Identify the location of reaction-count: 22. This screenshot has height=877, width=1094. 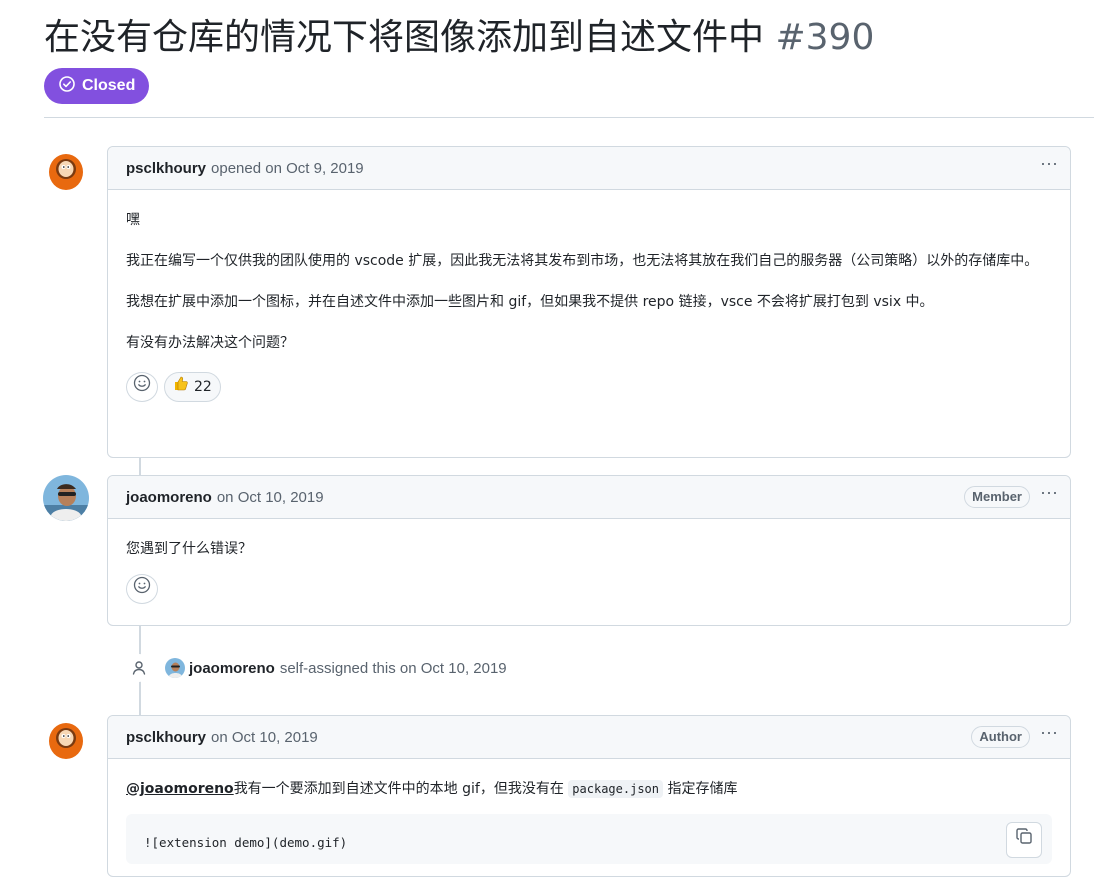
(203, 386).